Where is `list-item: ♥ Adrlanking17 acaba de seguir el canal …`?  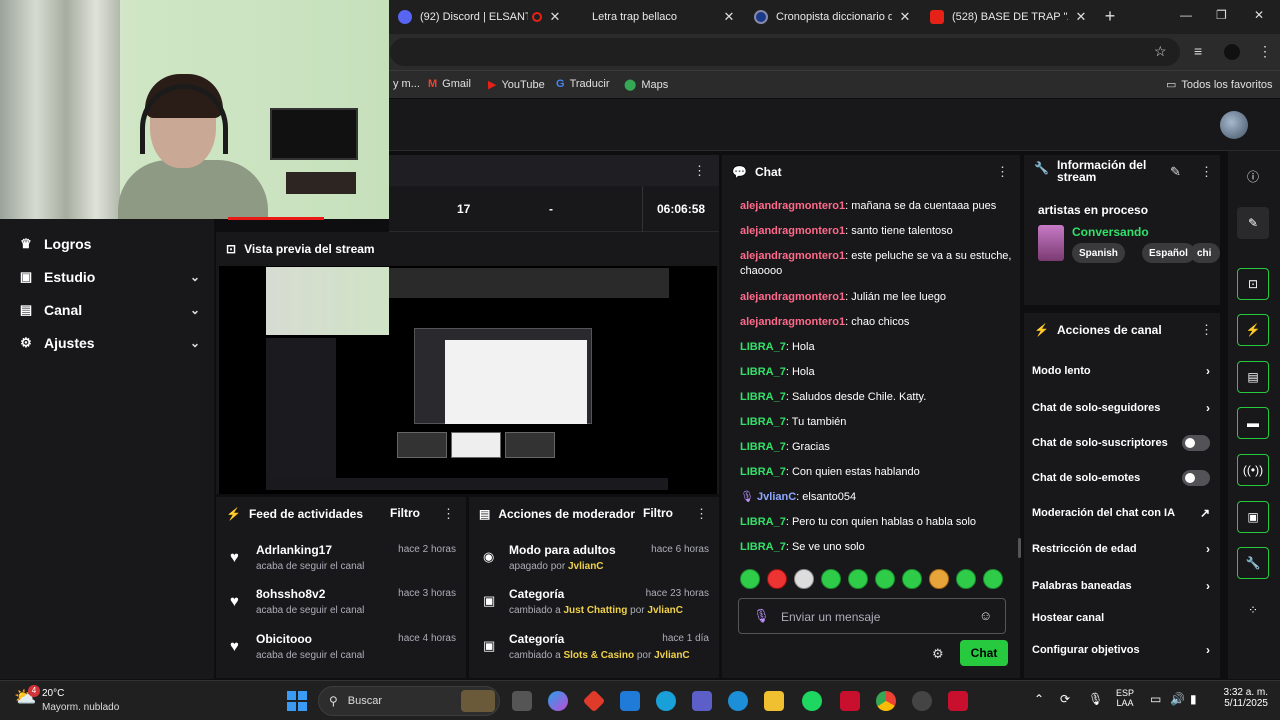 list-item: ♥ Adrlanking17 acaba de seguir el canal … is located at coordinates (341, 561).